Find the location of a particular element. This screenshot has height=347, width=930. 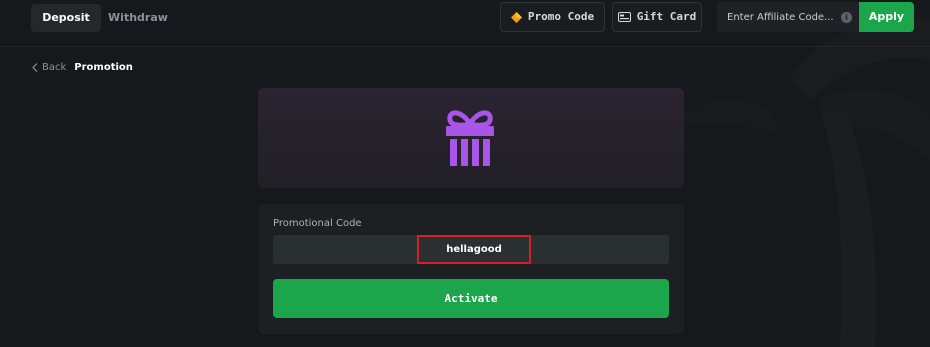

gift-banner is located at coordinates (471, 138).